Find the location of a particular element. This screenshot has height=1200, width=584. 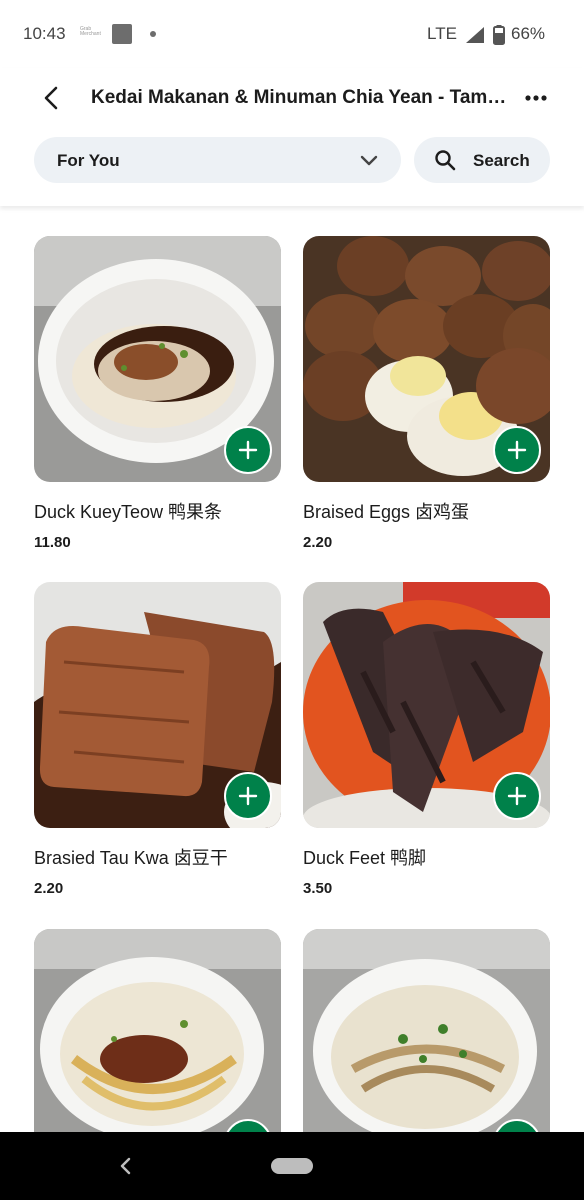

notification-dot-icon is located at coordinates (153, 34).